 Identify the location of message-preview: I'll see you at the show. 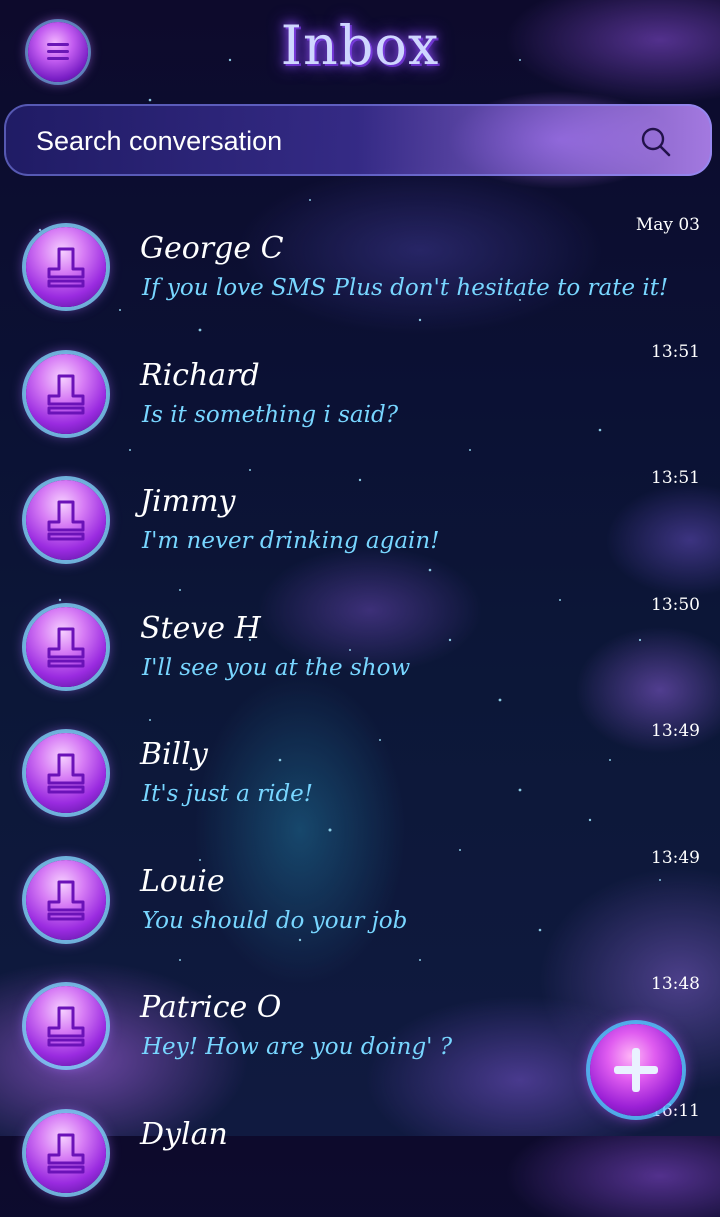
(276, 668).